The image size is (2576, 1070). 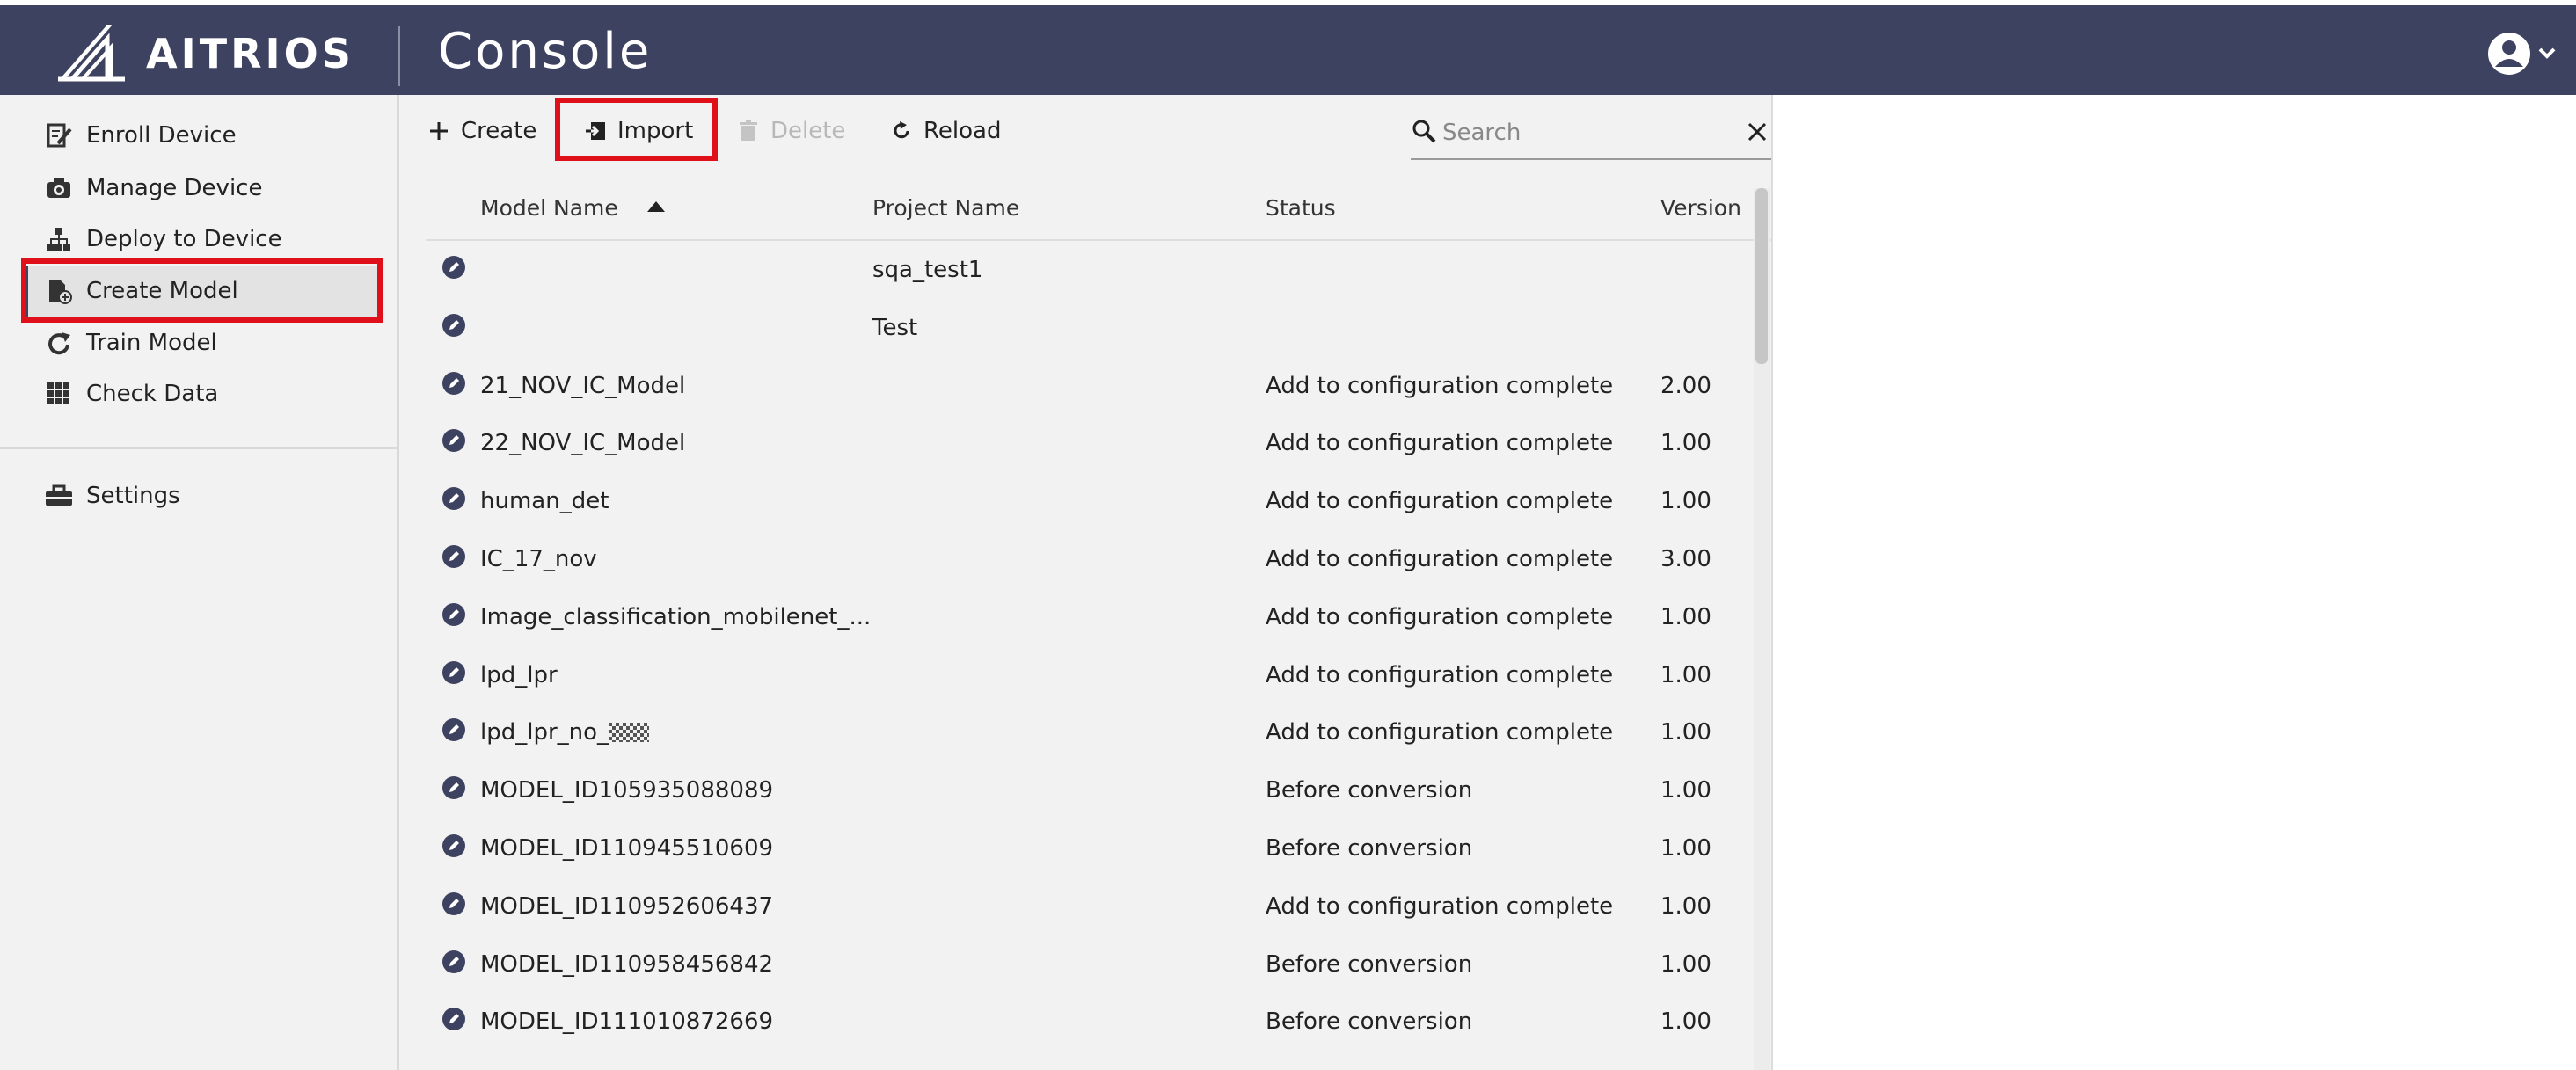 I want to click on cell-project-name: Test, so click(x=895, y=328).